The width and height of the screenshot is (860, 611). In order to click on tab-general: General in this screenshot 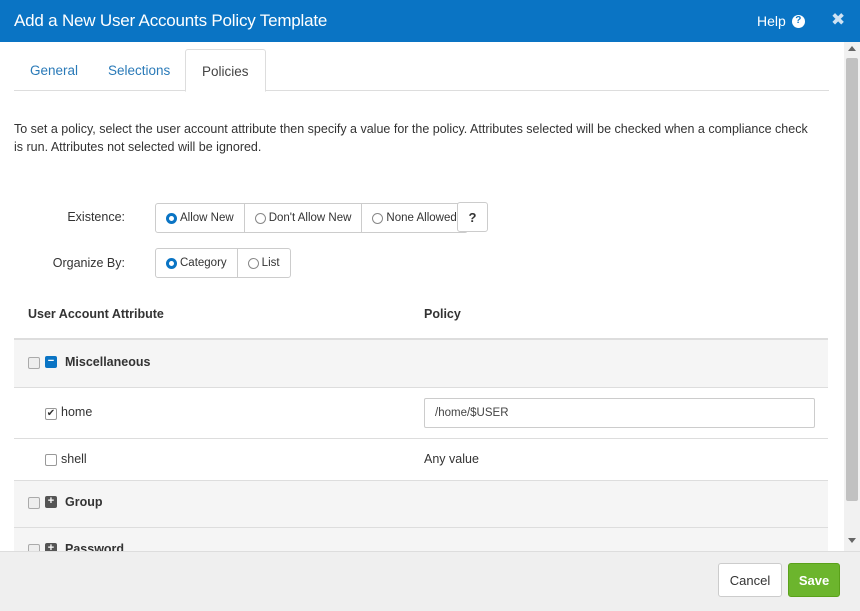, I will do `click(54, 70)`.